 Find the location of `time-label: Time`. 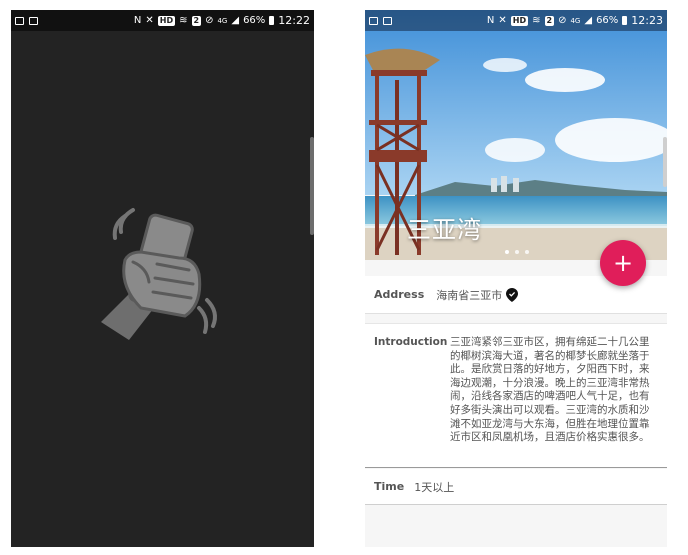

time-label: Time is located at coordinates (389, 486).